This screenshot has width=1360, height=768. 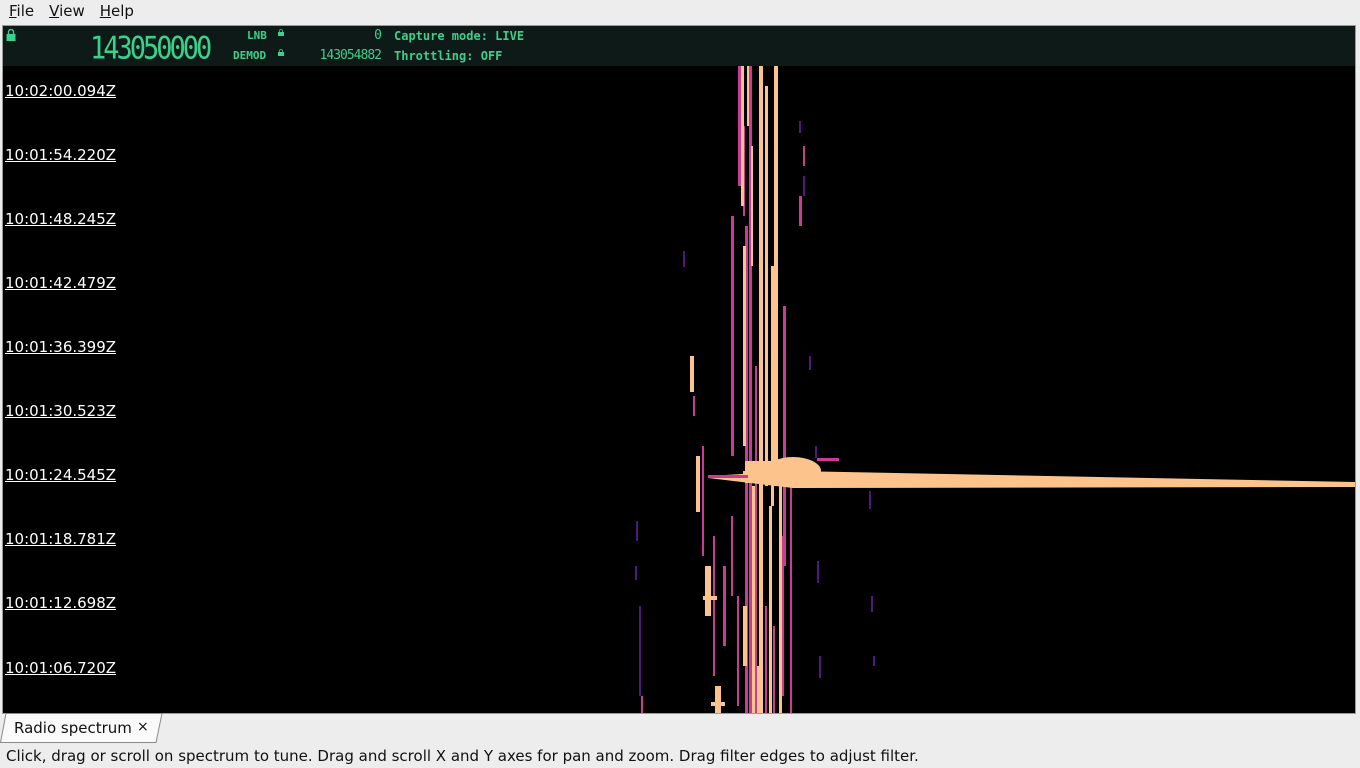 I want to click on demod-frequency-value: 143054882, so click(x=336, y=55).